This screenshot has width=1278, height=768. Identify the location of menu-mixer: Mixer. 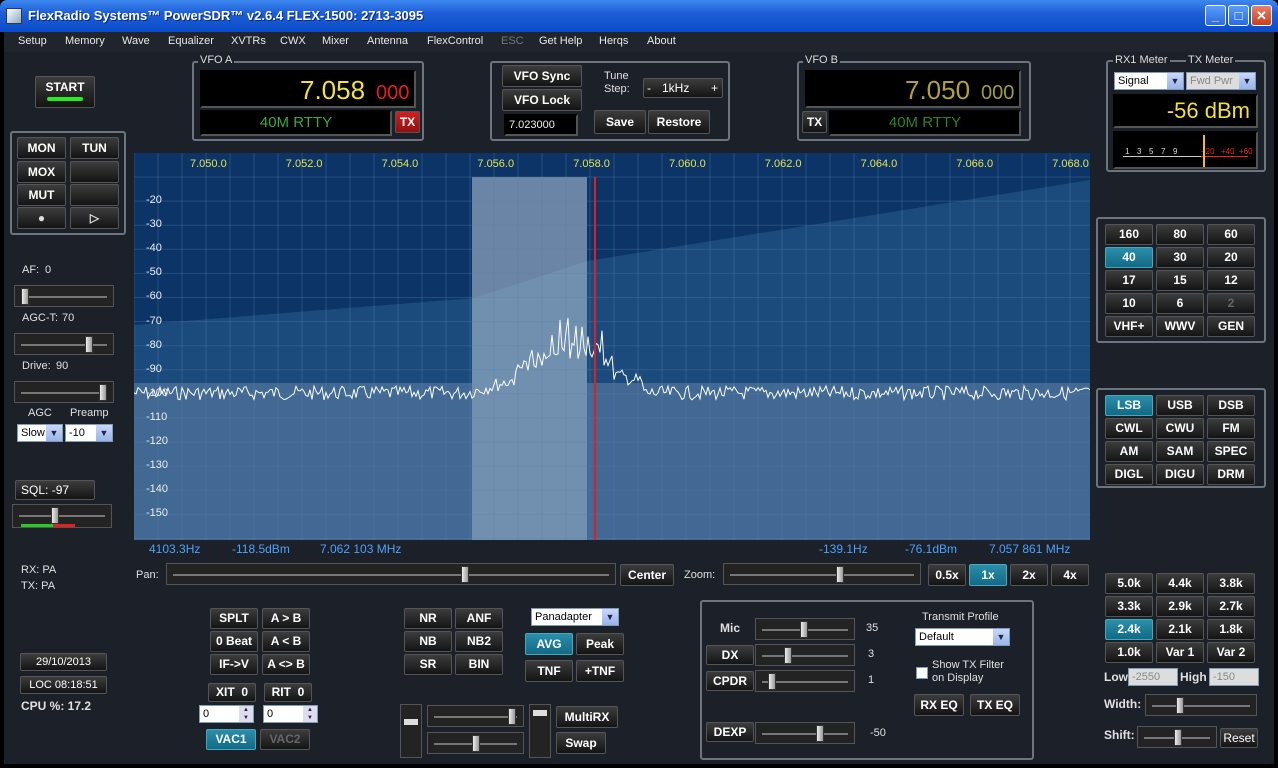
(335, 41).